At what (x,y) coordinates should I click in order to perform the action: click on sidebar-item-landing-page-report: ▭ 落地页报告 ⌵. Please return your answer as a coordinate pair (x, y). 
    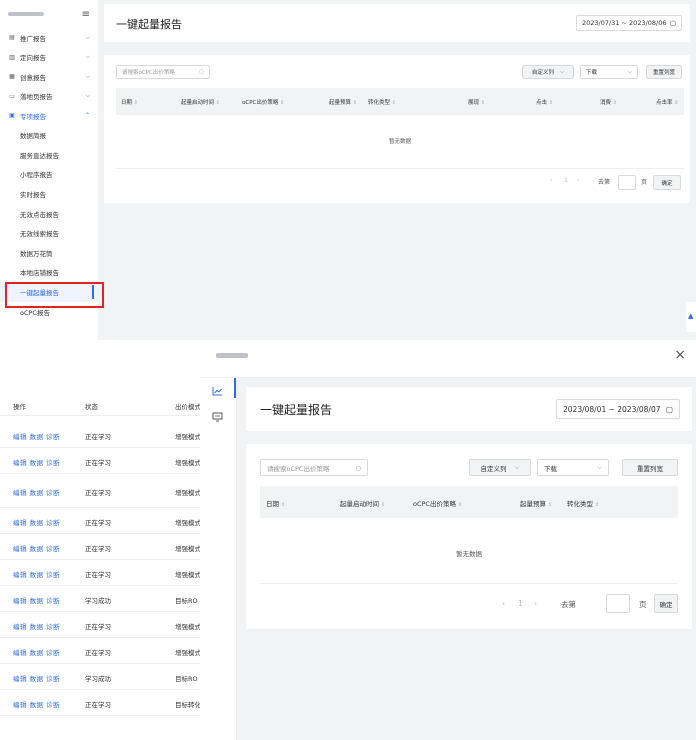
    Looking at the image, I should click on (49, 97).